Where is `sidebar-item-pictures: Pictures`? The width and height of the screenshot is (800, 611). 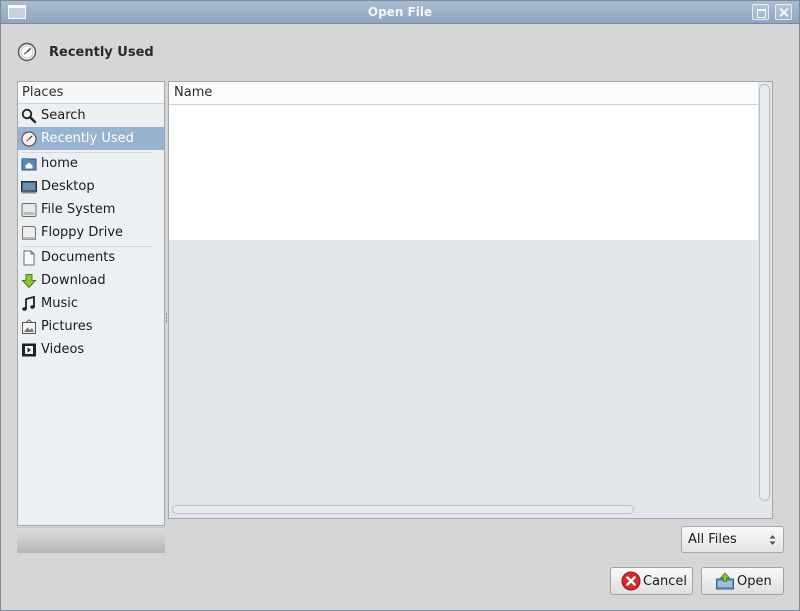
sidebar-item-pictures: Pictures is located at coordinates (91, 326).